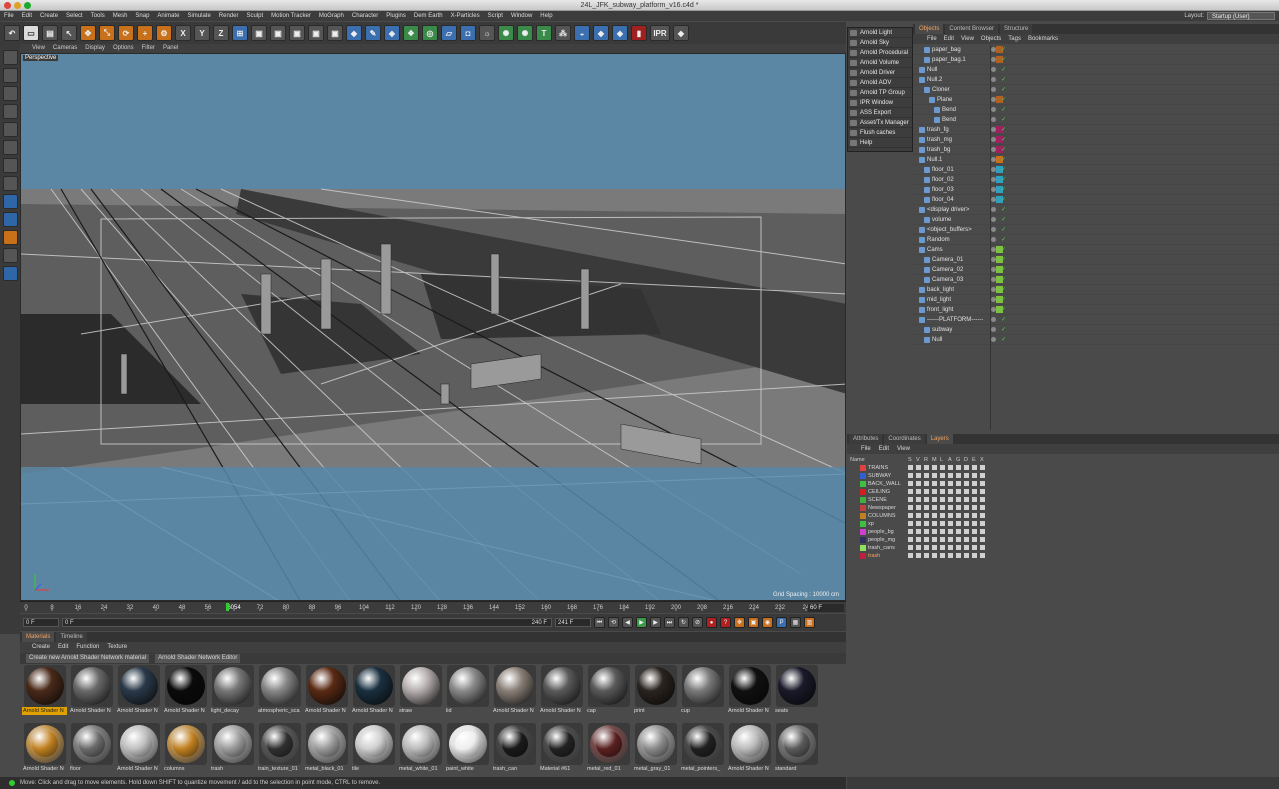 Image resolution: width=1279 pixels, height=789 pixels. What do you see at coordinates (866, 439) in the screenshot?
I see `tab-attributes: Attributes` at bounding box center [866, 439].